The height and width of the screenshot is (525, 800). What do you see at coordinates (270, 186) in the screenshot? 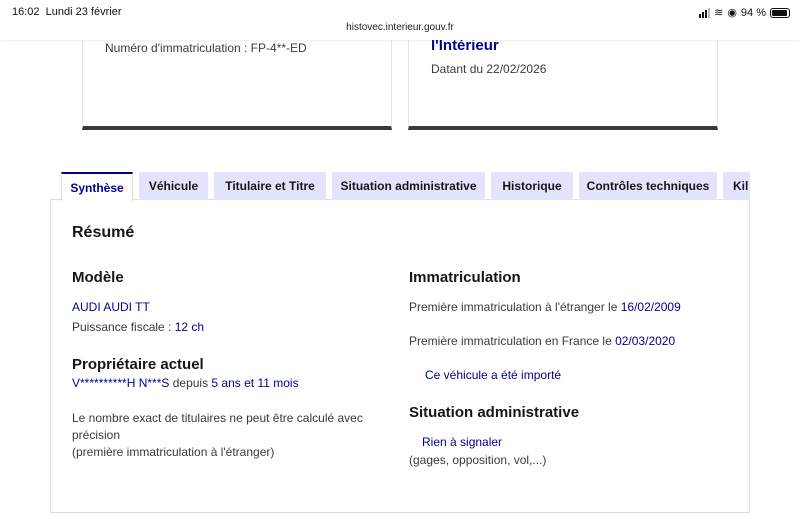
I see `tab-titulaire: Titulaire et Titre` at bounding box center [270, 186].